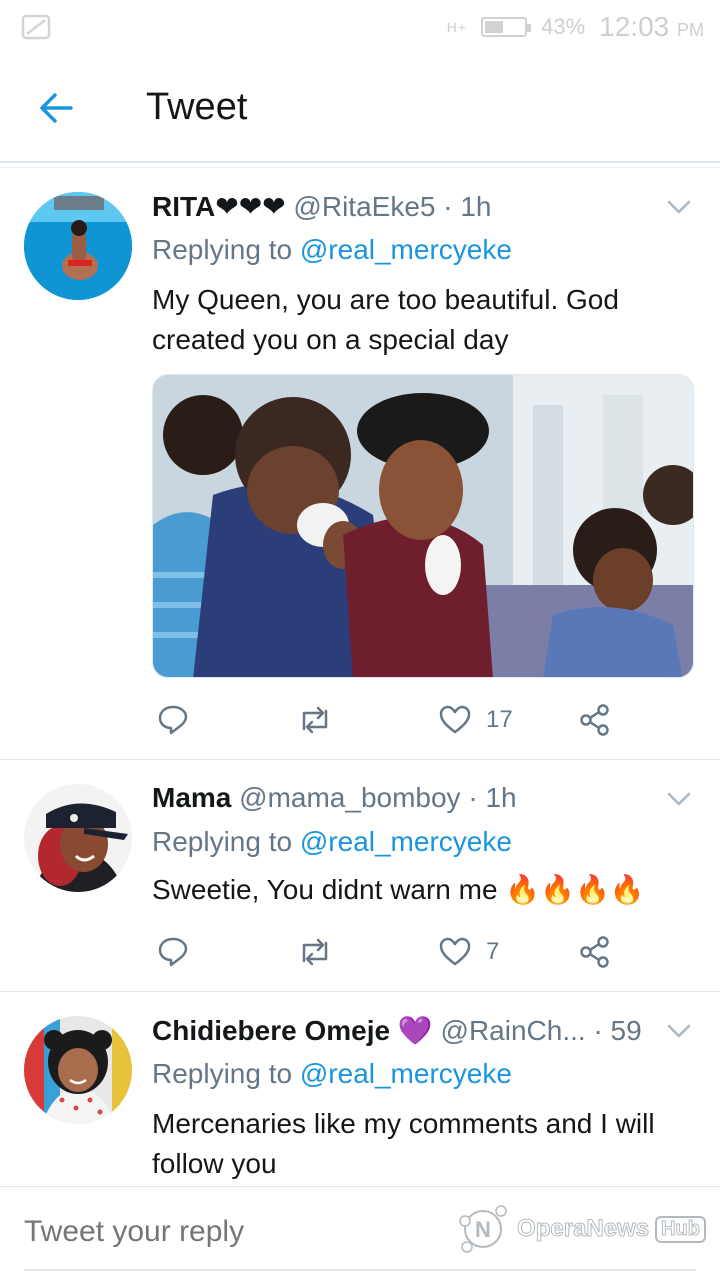  Describe the element at coordinates (398, 889) in the screenshot. I see `tweet-text: Sweetie, You didnt warn me 🔥🔥🔥🔥` at that location.